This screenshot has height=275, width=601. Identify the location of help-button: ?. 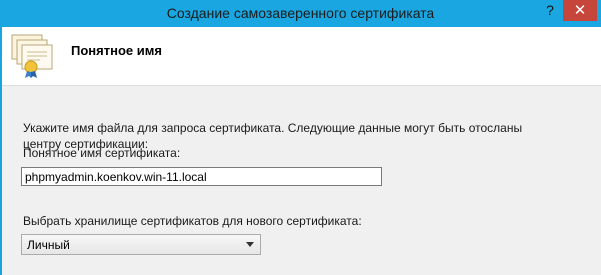
(550, 10).